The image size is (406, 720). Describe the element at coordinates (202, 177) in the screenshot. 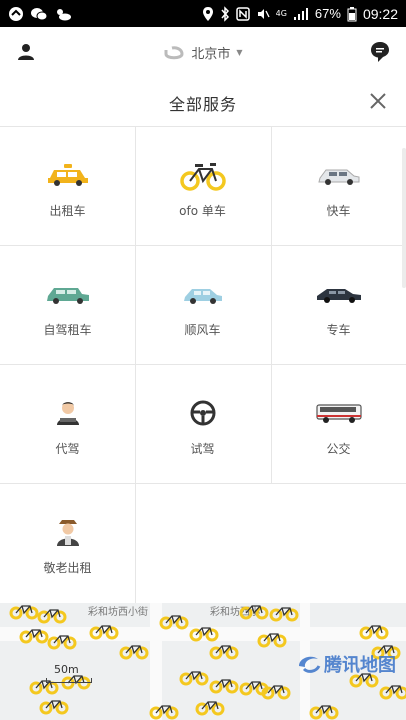

I see `bicycle-icon` at that location.